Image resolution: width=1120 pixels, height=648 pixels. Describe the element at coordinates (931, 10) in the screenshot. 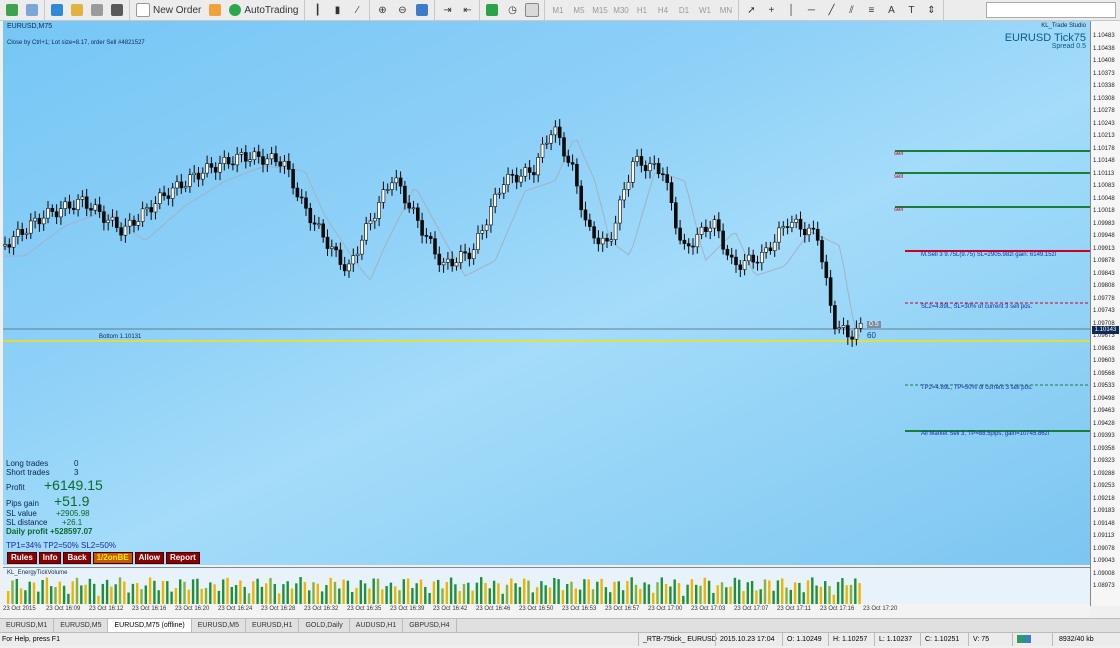

I see `arrows-button: ⇕` at that location.